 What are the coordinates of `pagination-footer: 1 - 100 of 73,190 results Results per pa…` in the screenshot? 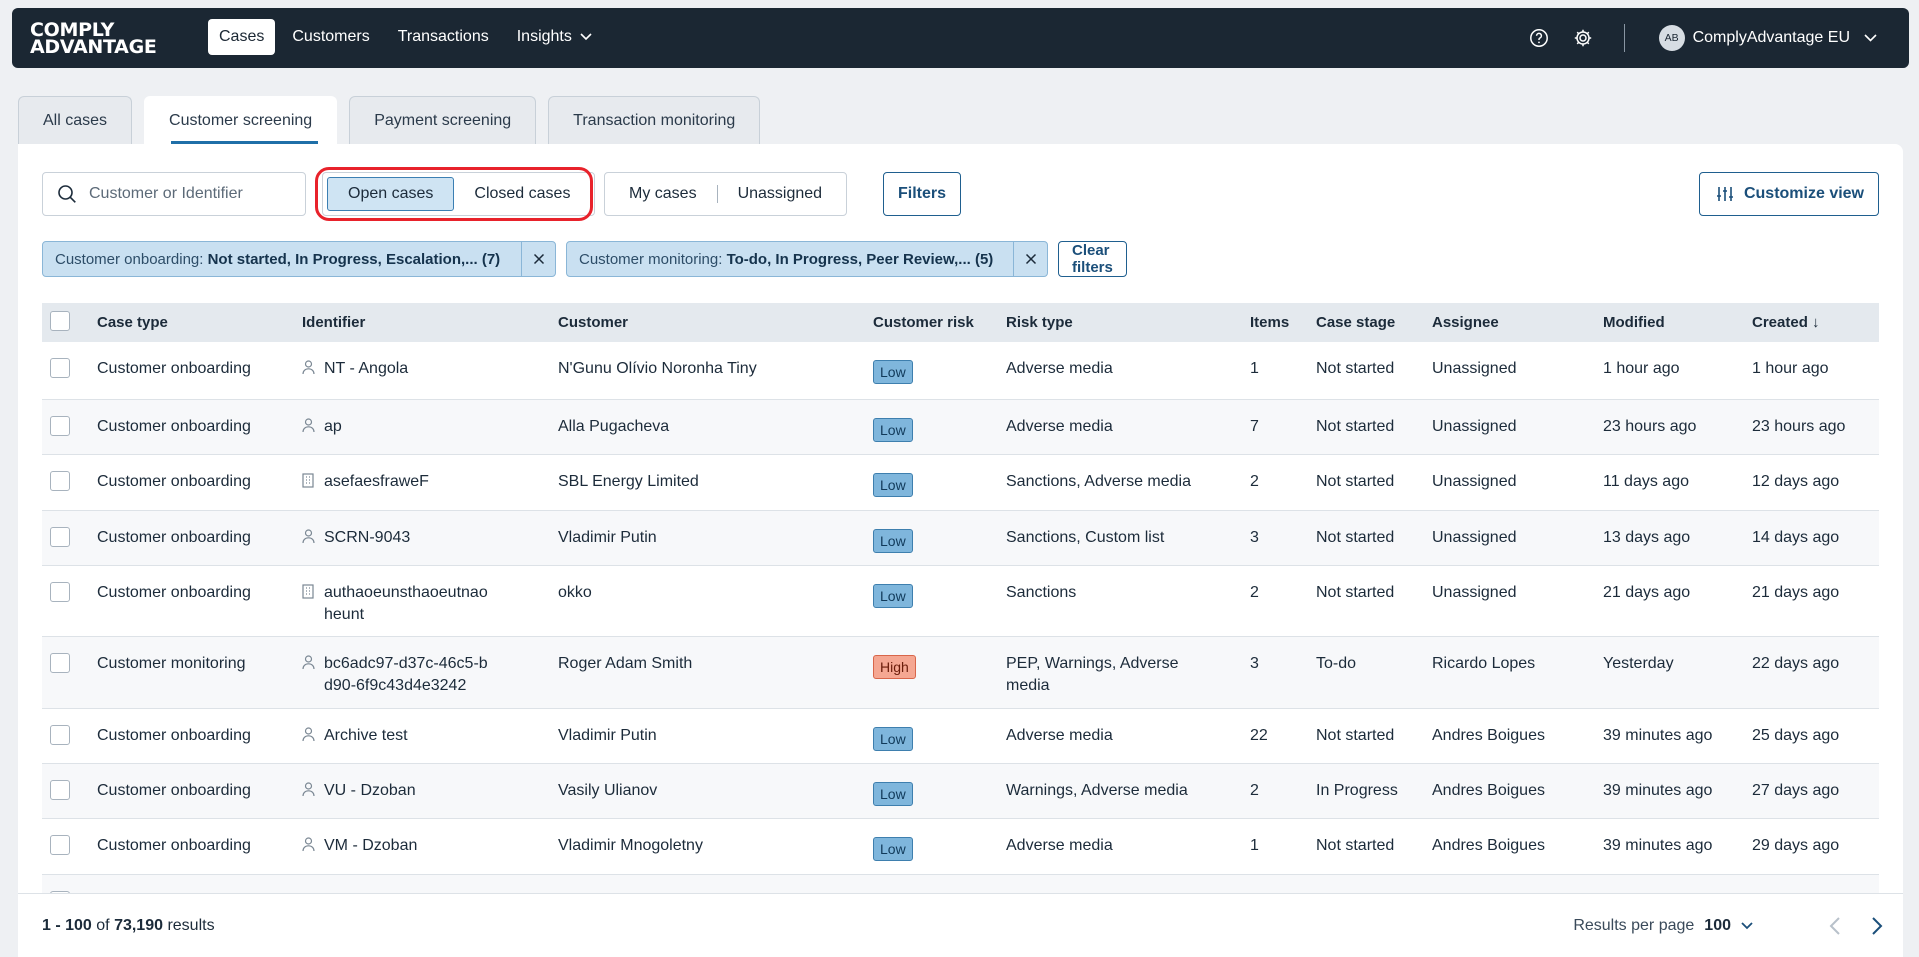 It's located at (960, 925).